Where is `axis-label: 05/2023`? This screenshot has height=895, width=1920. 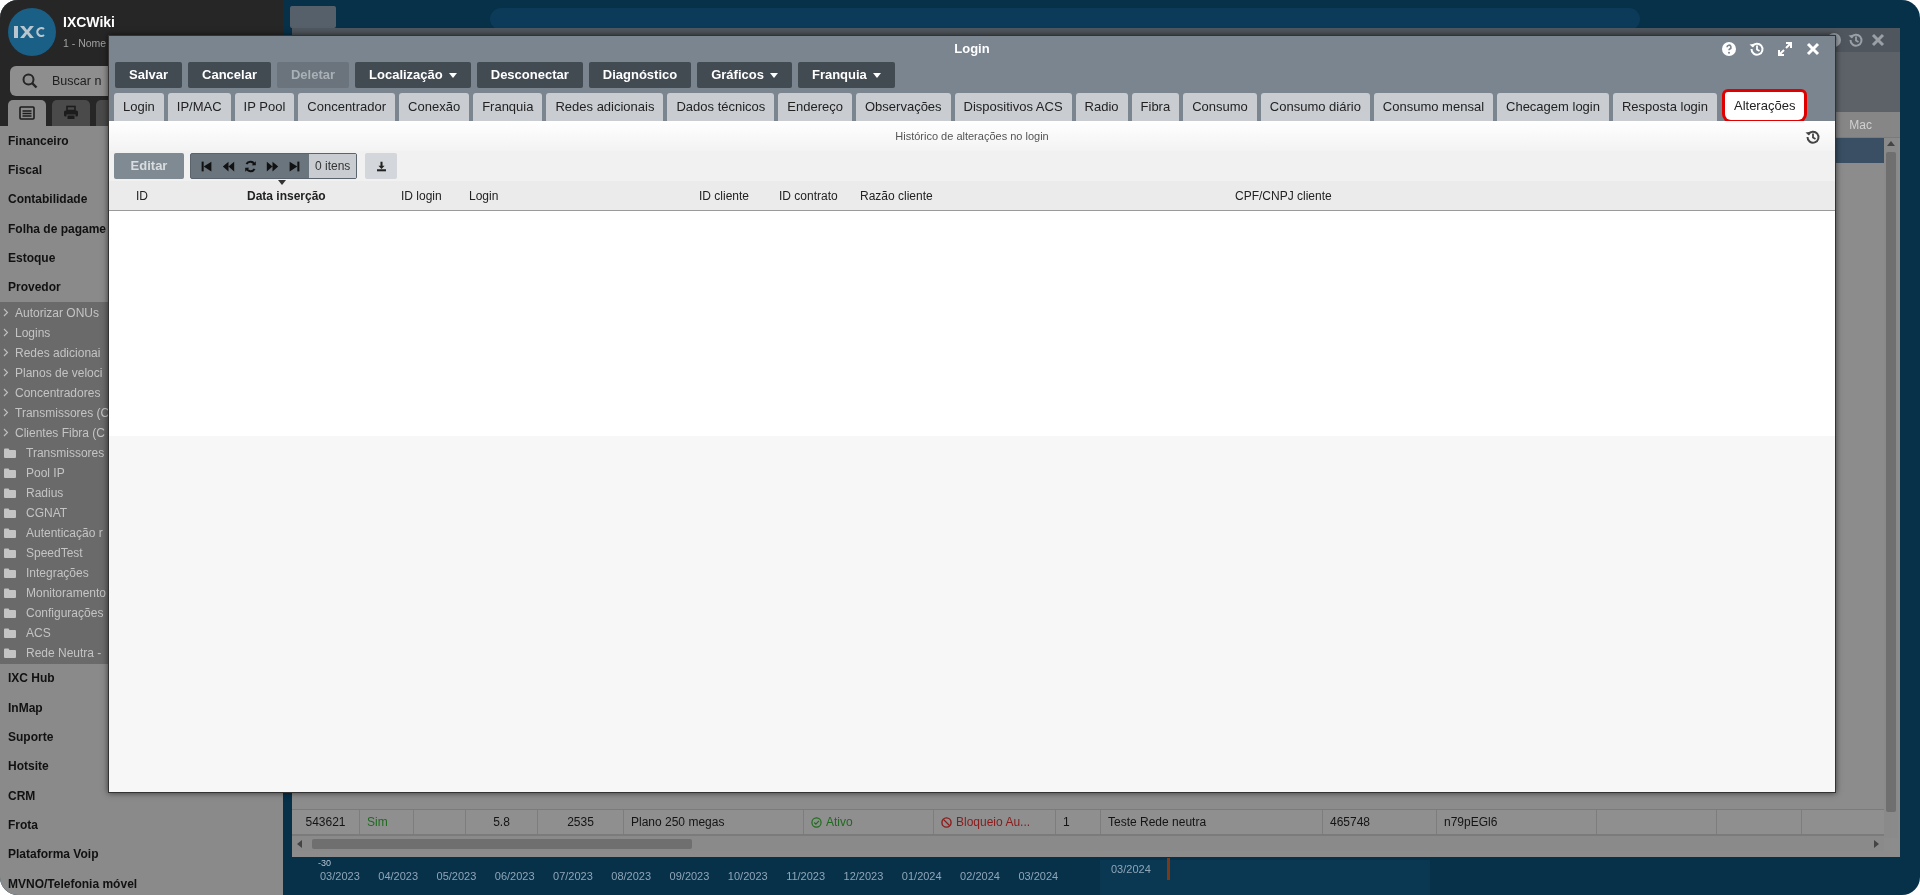
axis-label: 05/2023 is located at coordinates (456, 876).